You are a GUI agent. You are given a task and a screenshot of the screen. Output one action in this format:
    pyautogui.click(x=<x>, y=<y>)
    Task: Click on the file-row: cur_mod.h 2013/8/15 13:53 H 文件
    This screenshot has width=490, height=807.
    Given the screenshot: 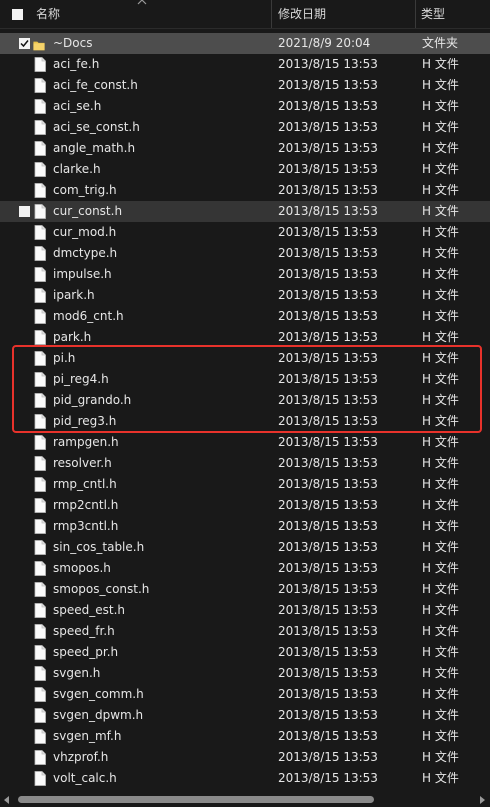 What is the action you would take?
    pyautogui.click(x=245, y=232)
    